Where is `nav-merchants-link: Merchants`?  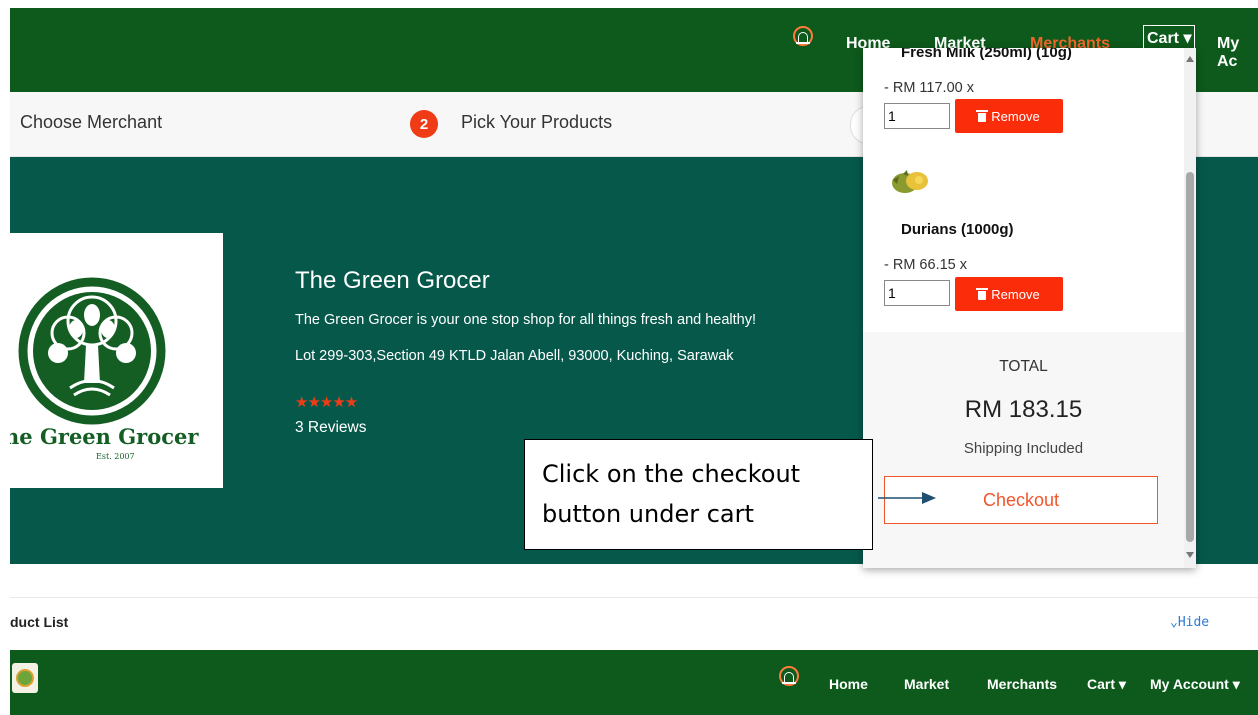 nav-merchants-link: Merchants is located at coordinates (1022, 684).